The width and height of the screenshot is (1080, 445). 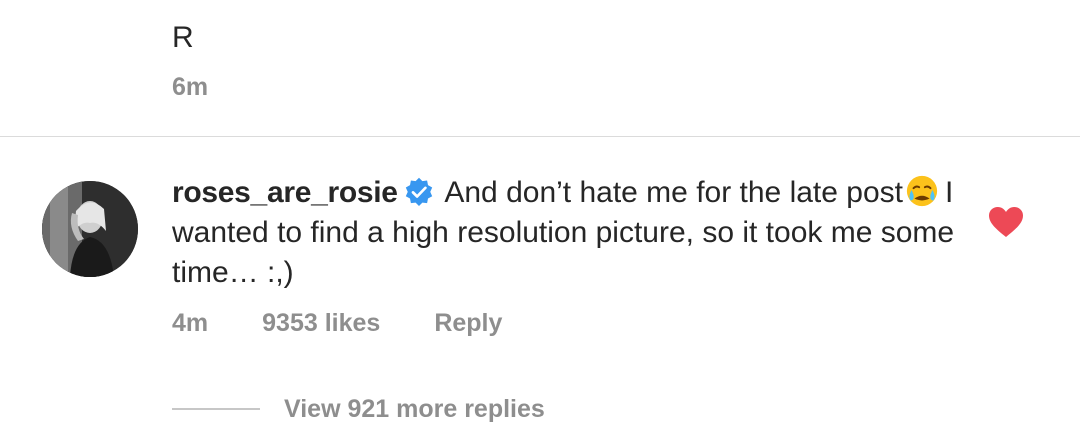 I want to click on verified-badge-icon, so click(x=418, y=191).